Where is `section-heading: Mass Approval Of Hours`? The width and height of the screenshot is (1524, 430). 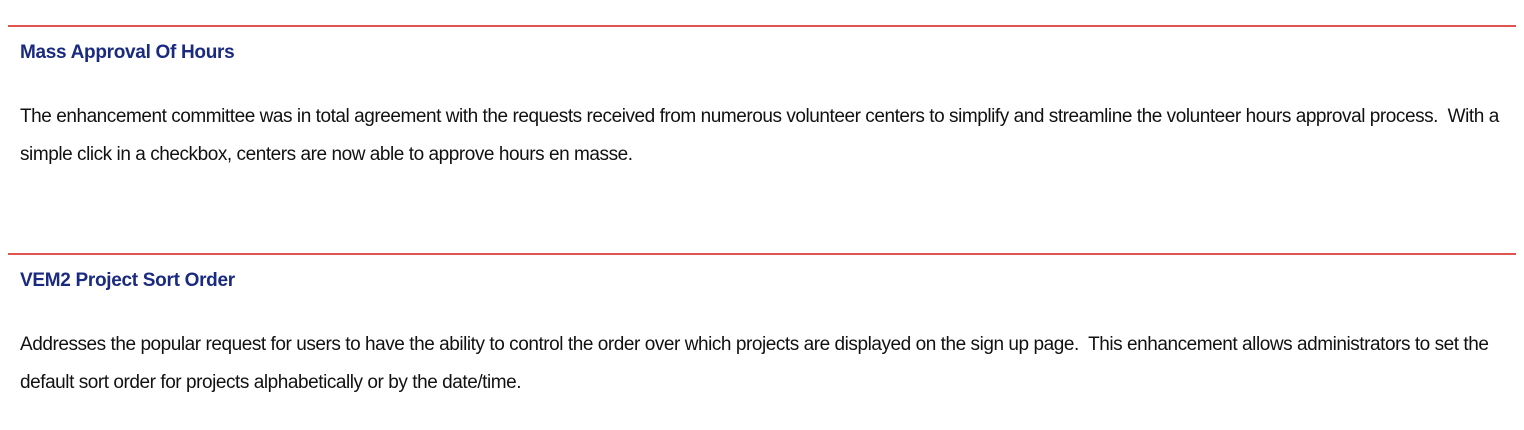
section-heading: Mass Approval Of Hours is located at coordinates (127, 52).